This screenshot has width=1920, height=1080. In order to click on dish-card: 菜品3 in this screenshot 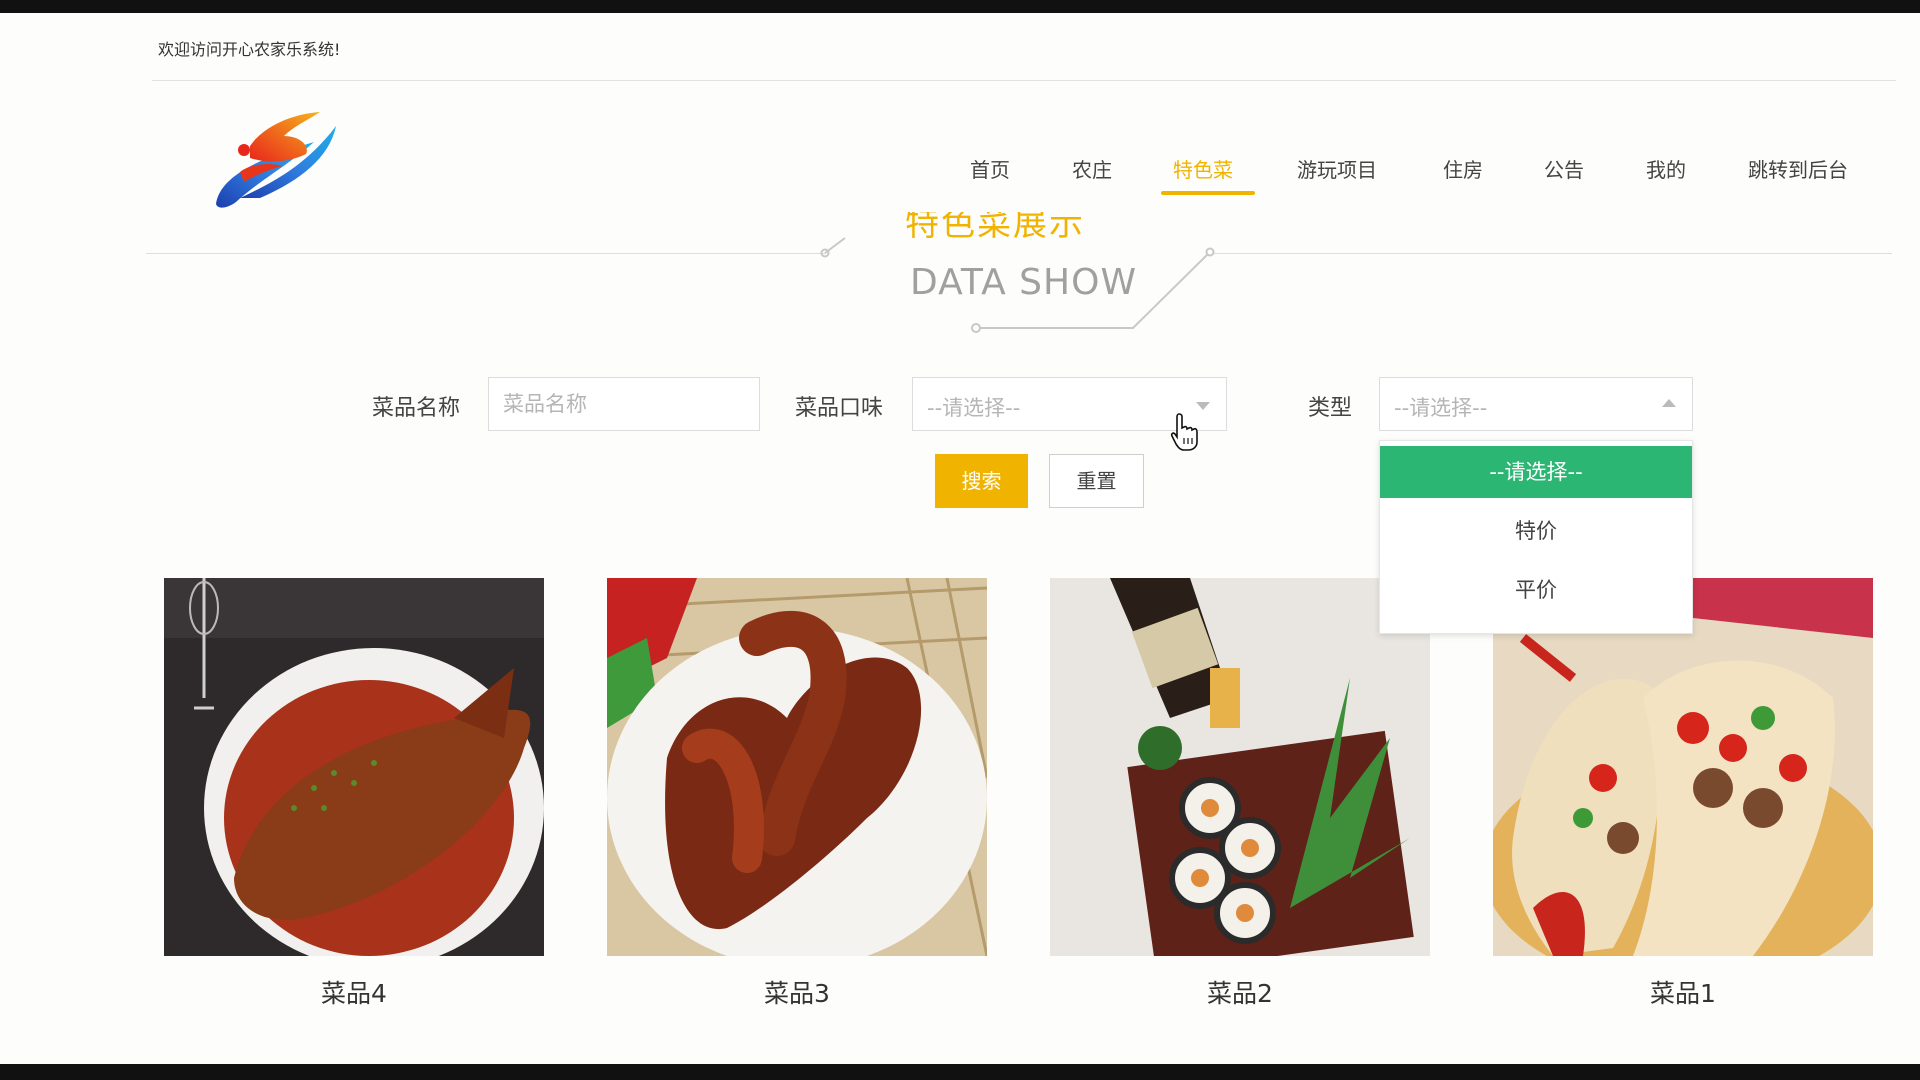, I will do `click(797, 793)`.